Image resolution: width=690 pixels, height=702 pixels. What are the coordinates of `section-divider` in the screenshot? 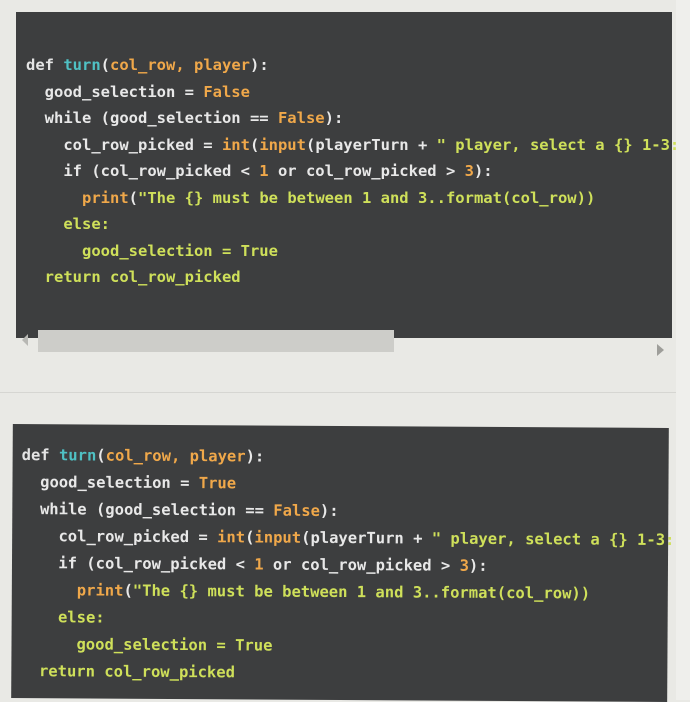 It's located at (345, 392).